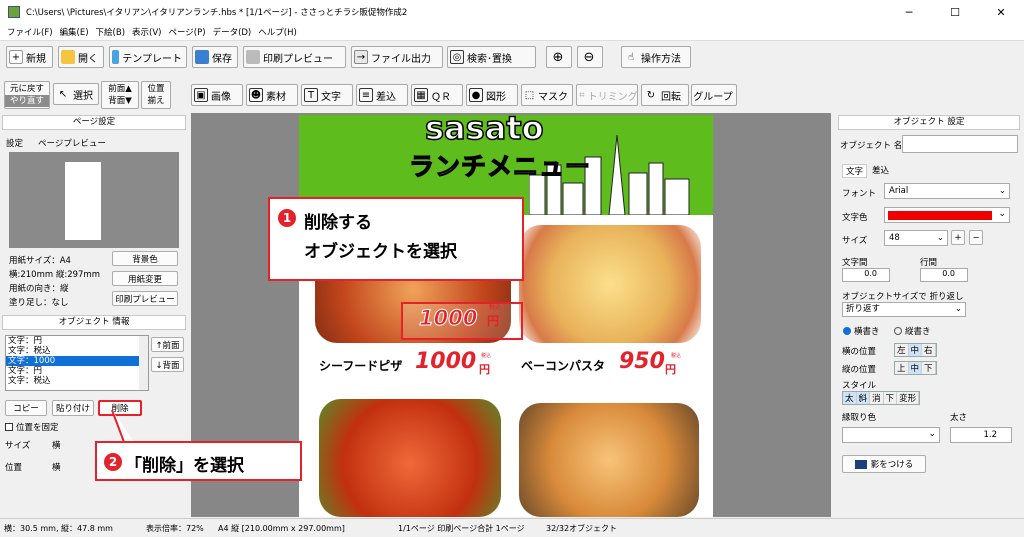 The width and height of the screenshot is (1024, 537). I want to click on horizontal-radio, so click(847, 331).